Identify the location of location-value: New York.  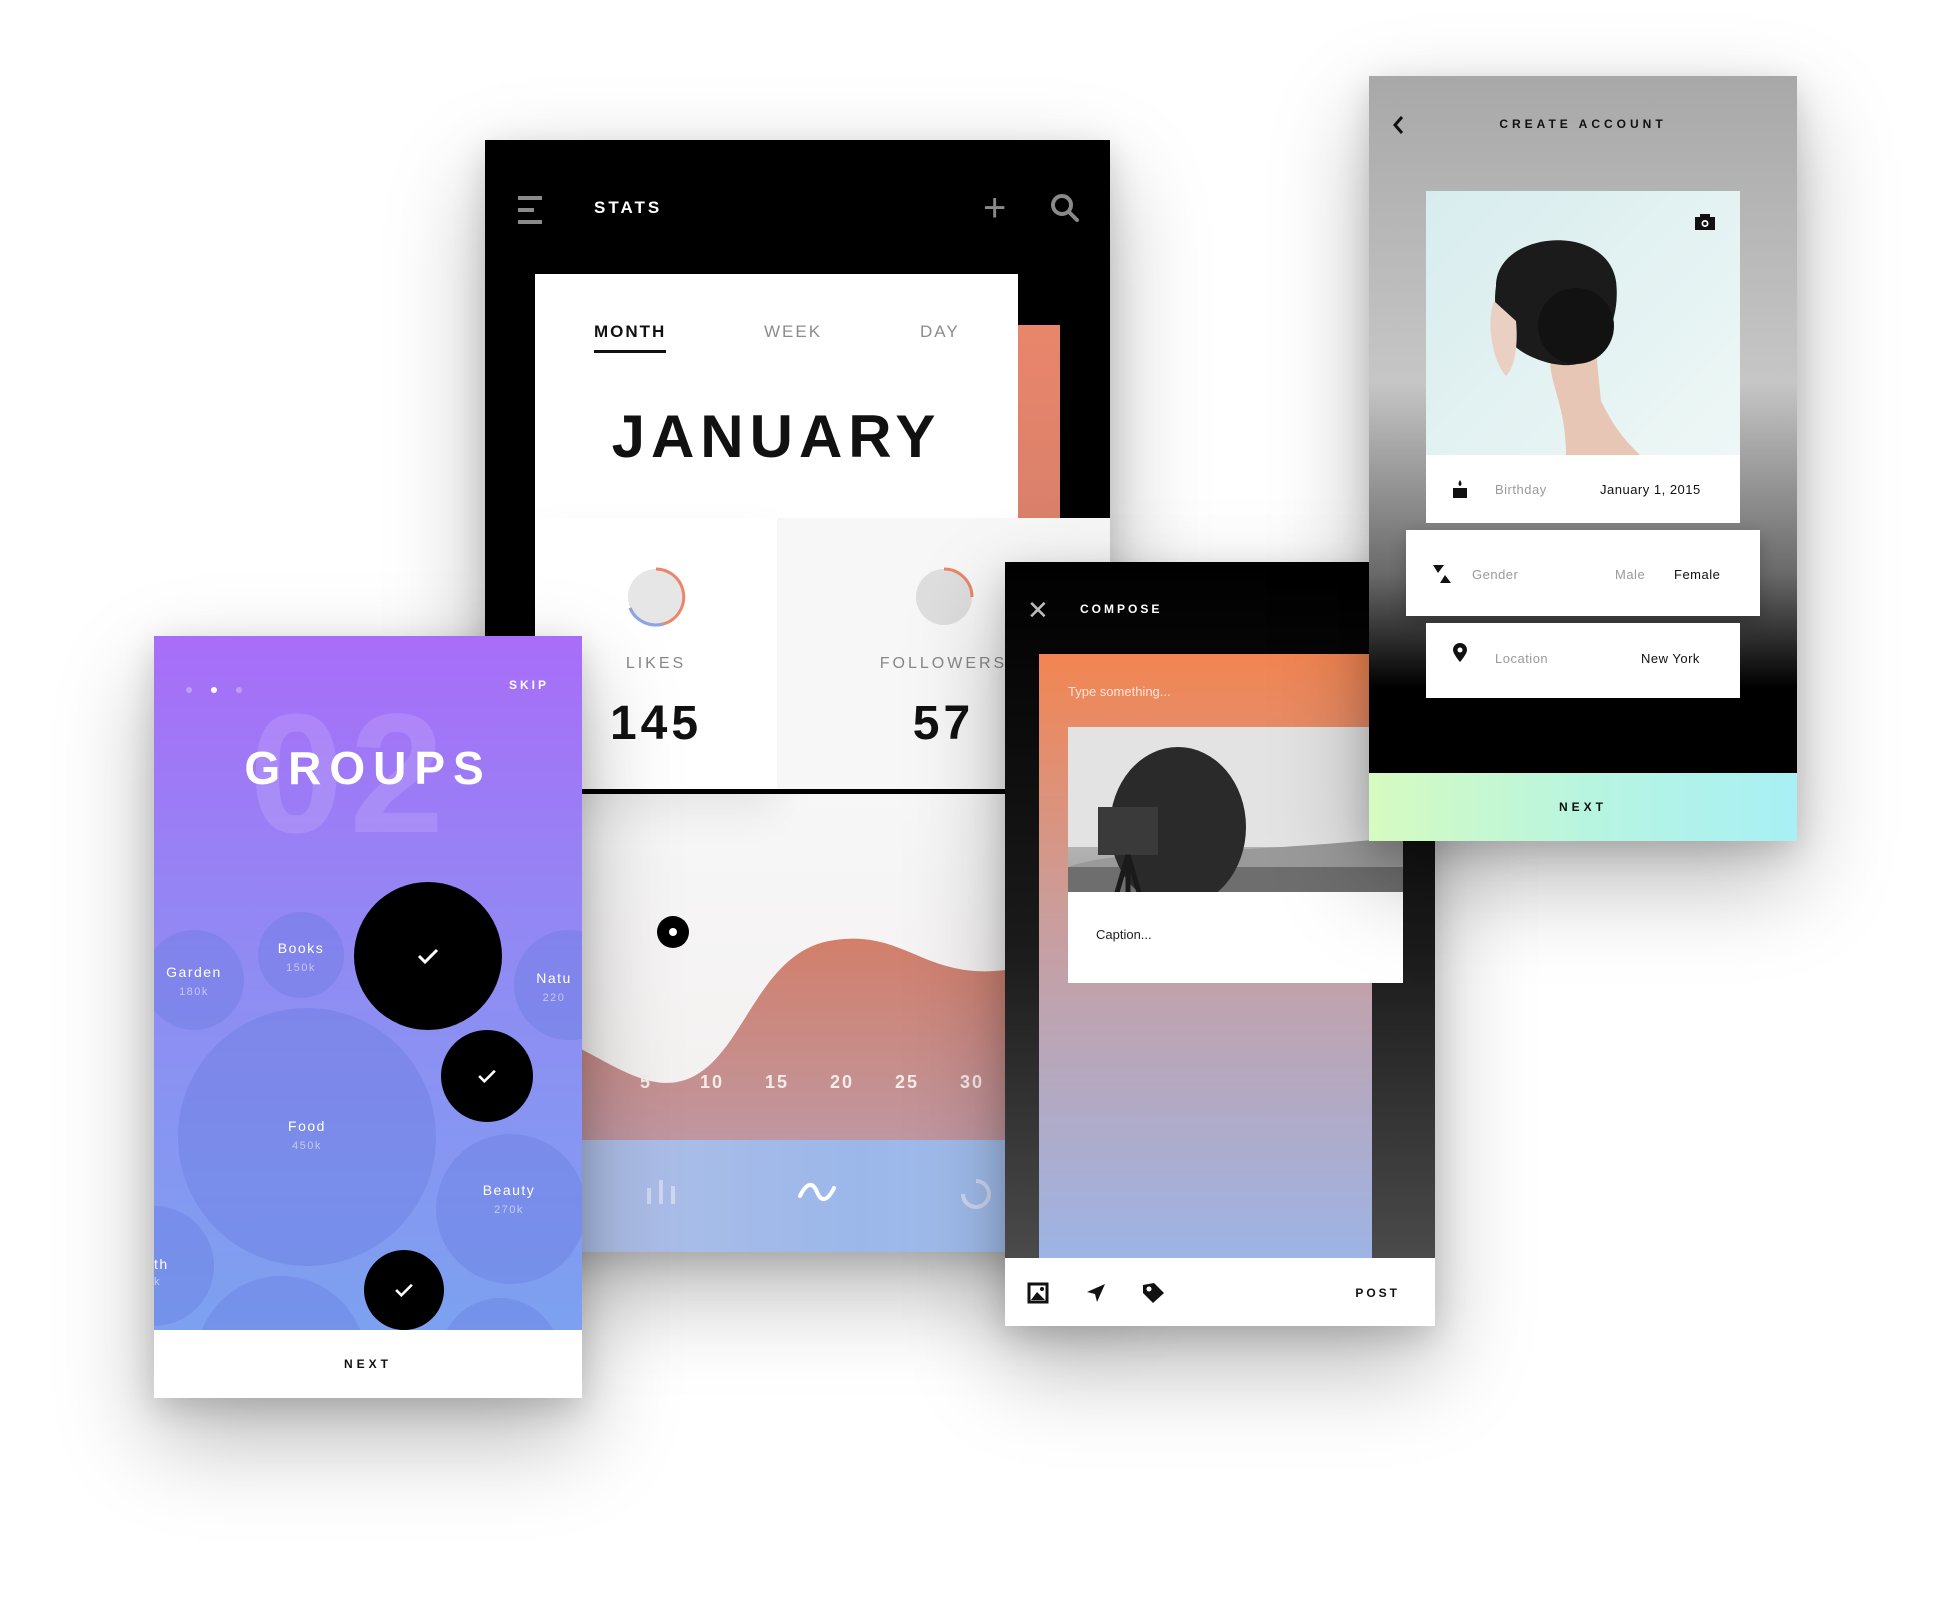
(1670, 658).